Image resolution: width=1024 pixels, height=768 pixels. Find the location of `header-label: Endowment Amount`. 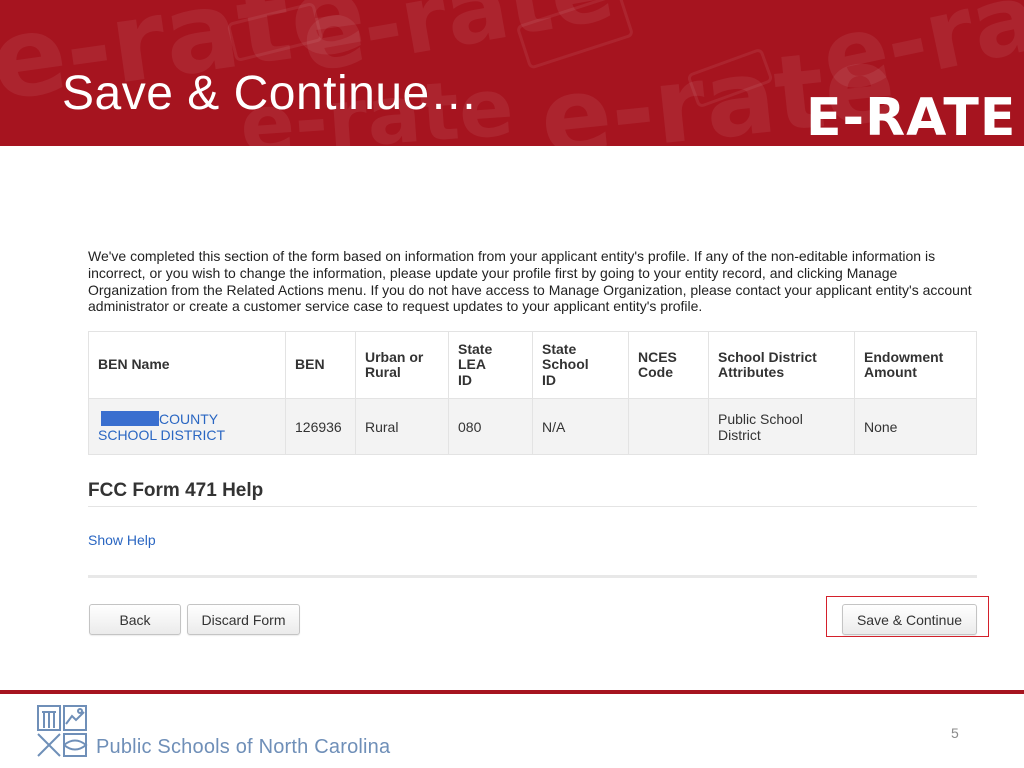

header-label: Endowment Amount is located at coordinates (904, 364).